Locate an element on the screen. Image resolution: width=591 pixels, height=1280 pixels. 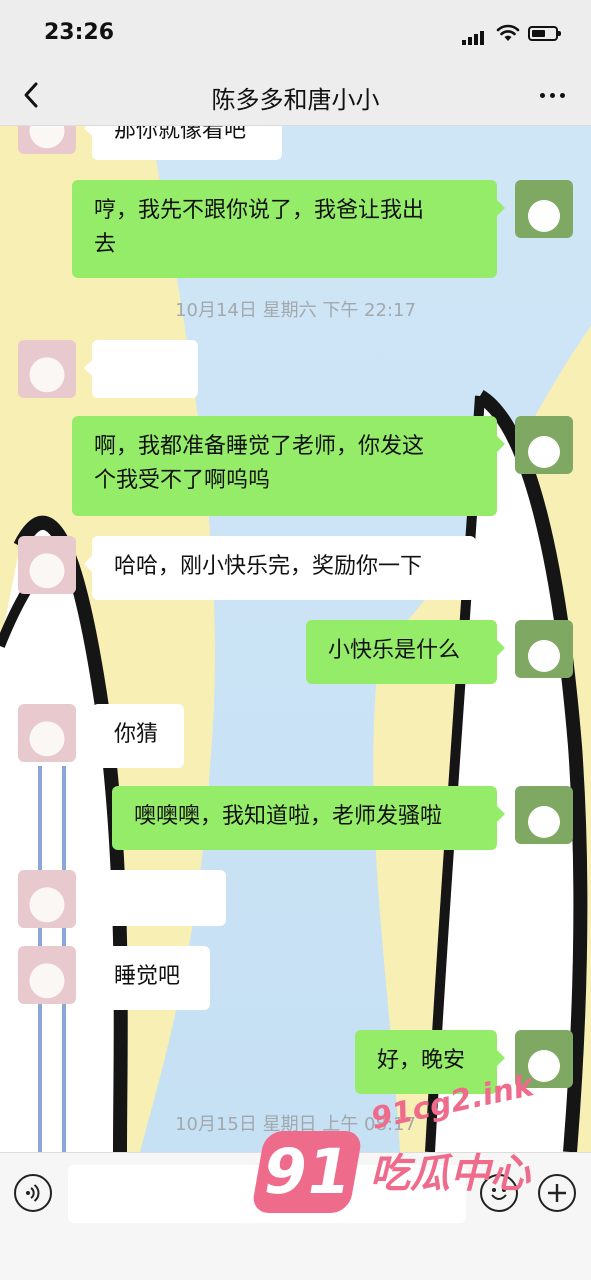
wifi-icon is located at coordinates (508, 32).